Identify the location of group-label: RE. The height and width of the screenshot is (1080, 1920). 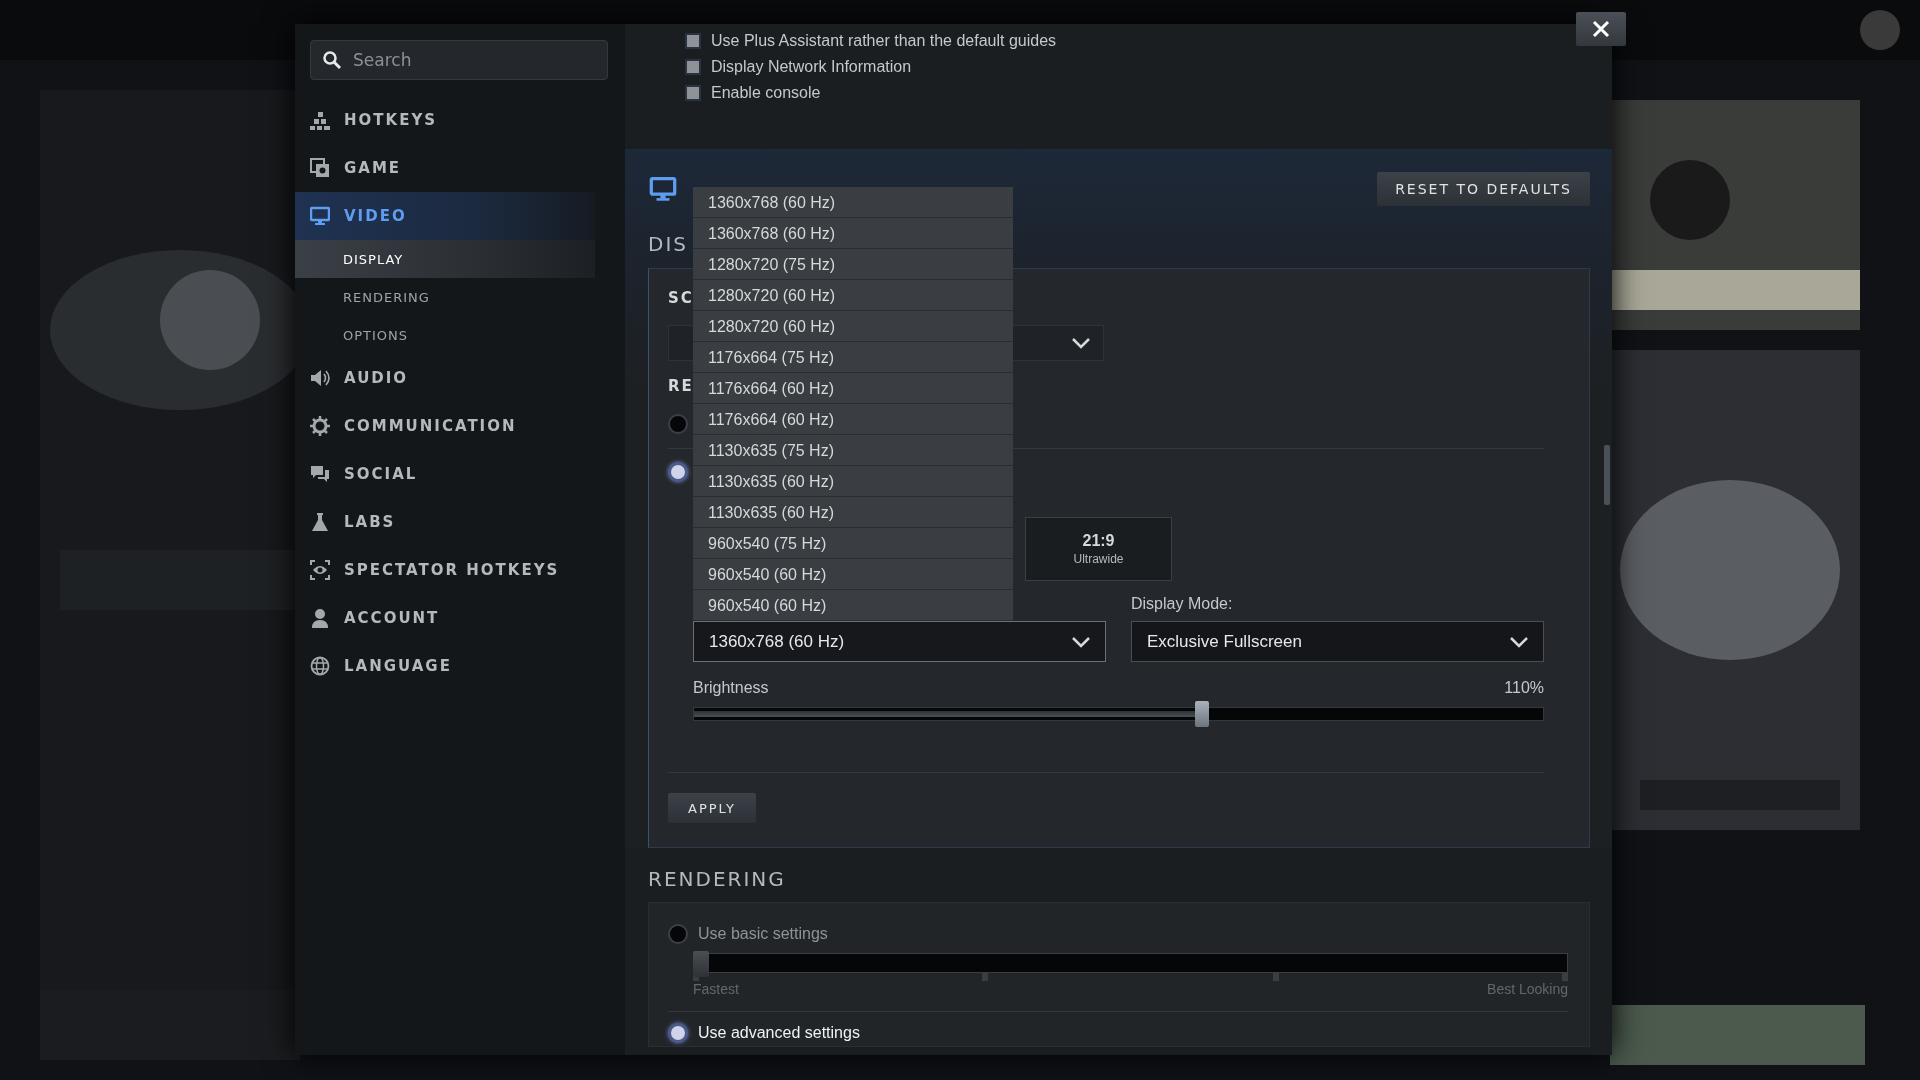
(681, 386).